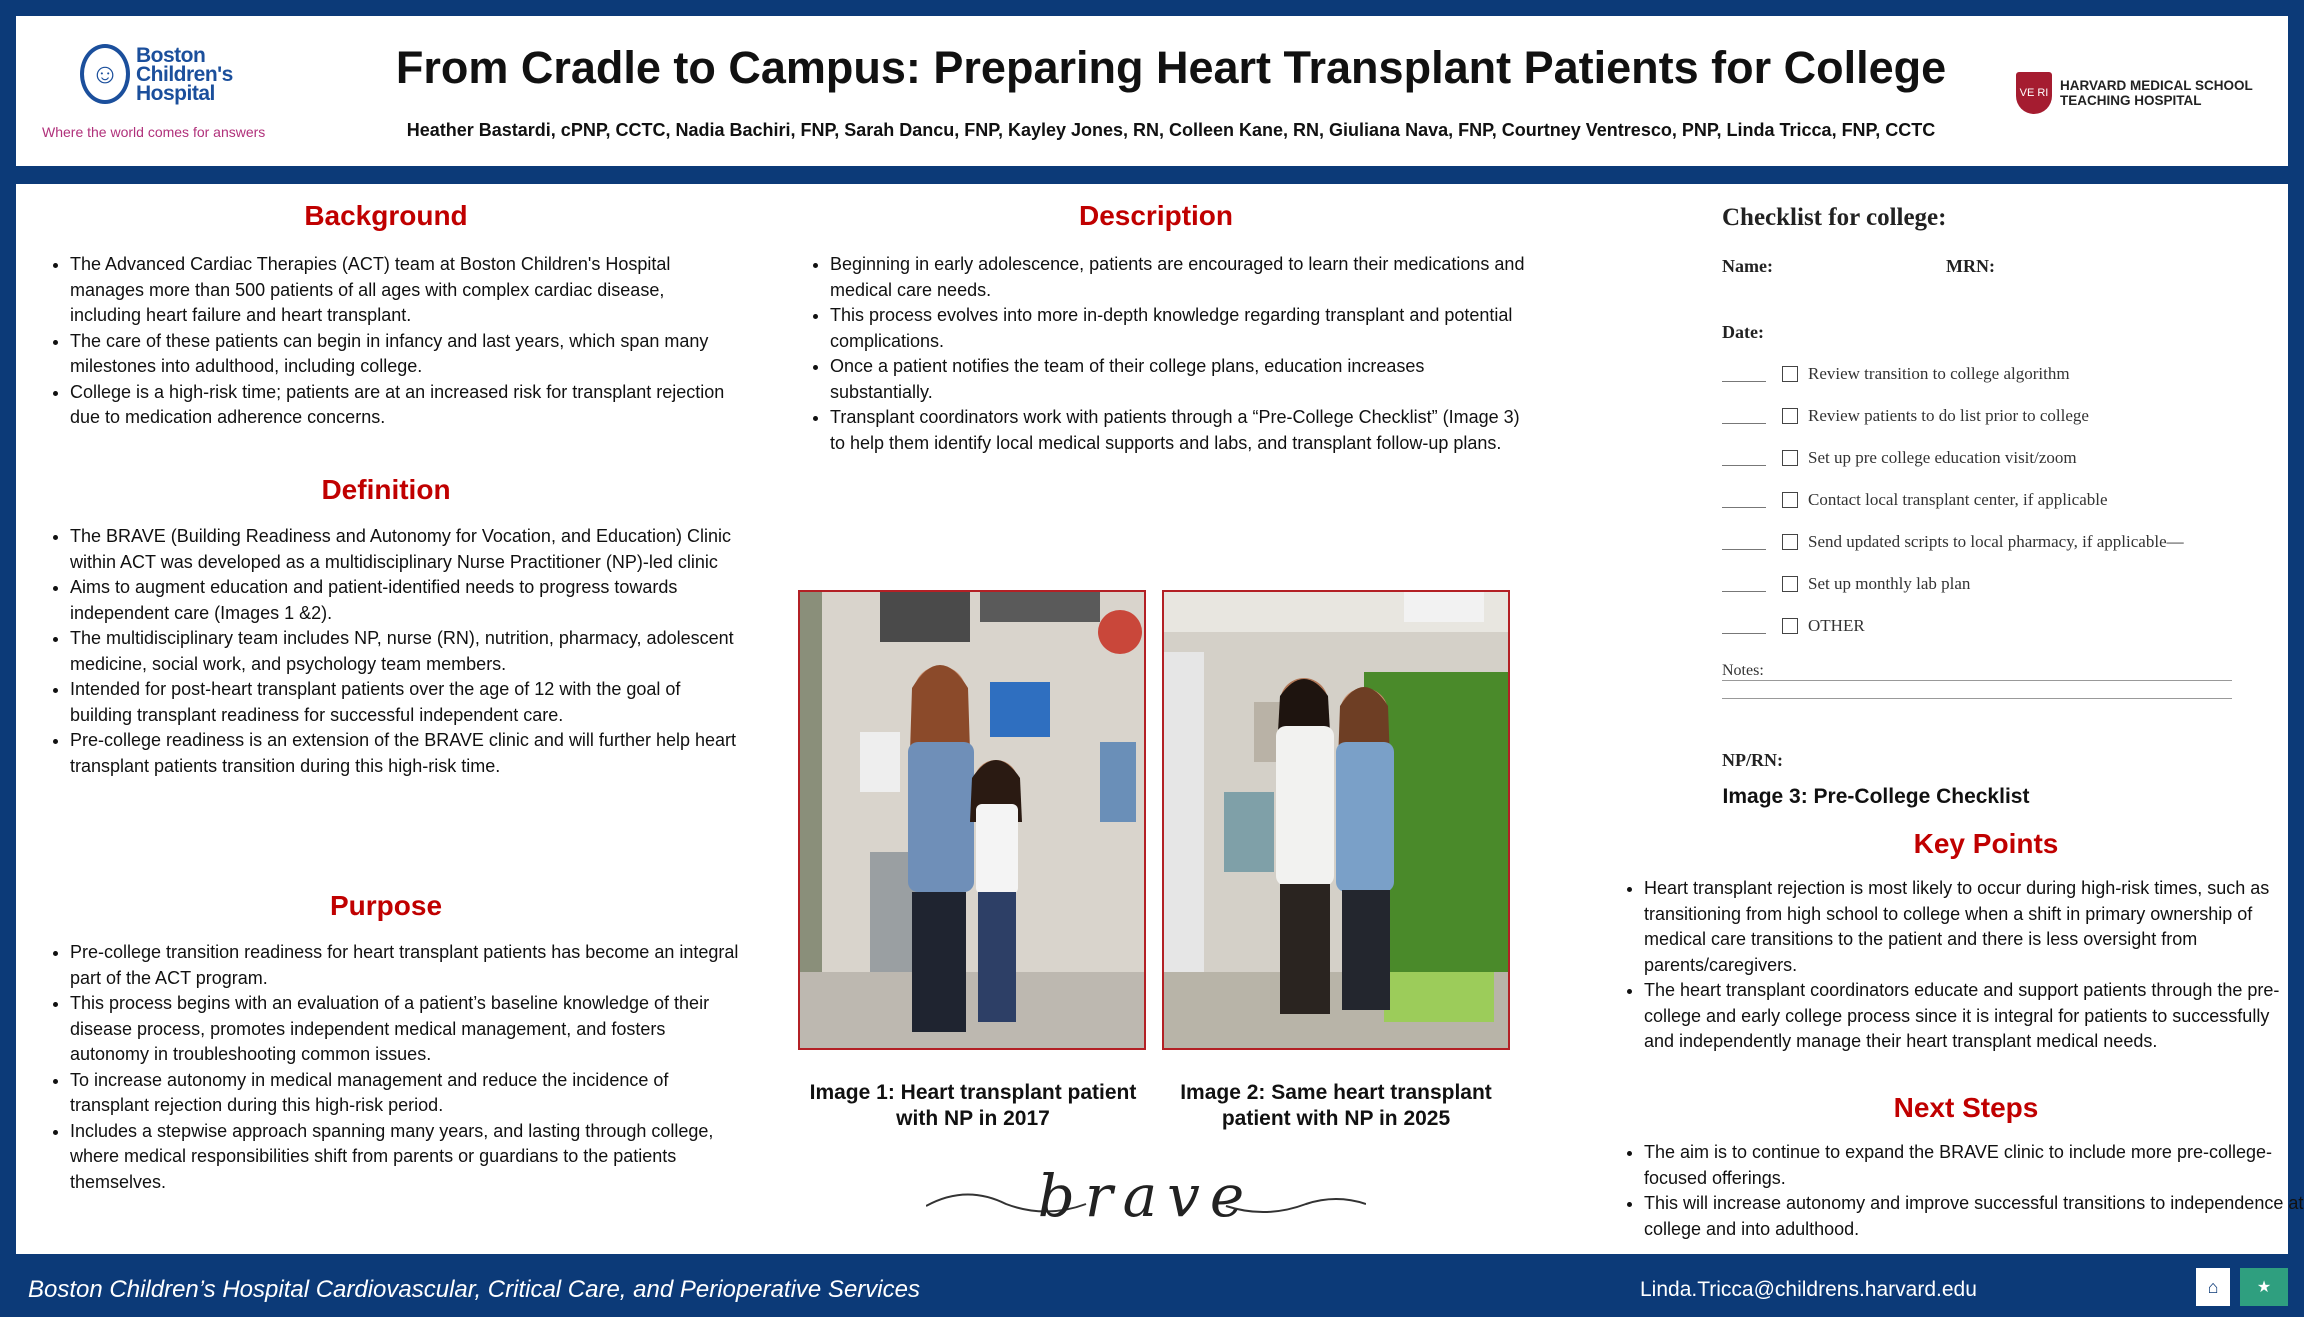 The width and height of the screenshot is (2304, 1317). Describe the element at coordinates (386, 905) in the screenshot. I see `purpose-title: Purpose` at that location.